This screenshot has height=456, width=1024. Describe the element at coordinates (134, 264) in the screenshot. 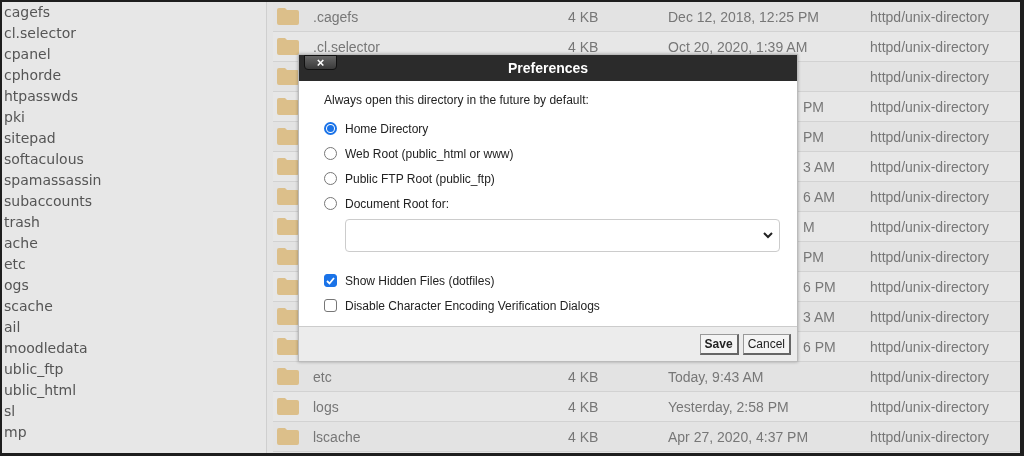

I see `folder-tree-item: etc` at that location.